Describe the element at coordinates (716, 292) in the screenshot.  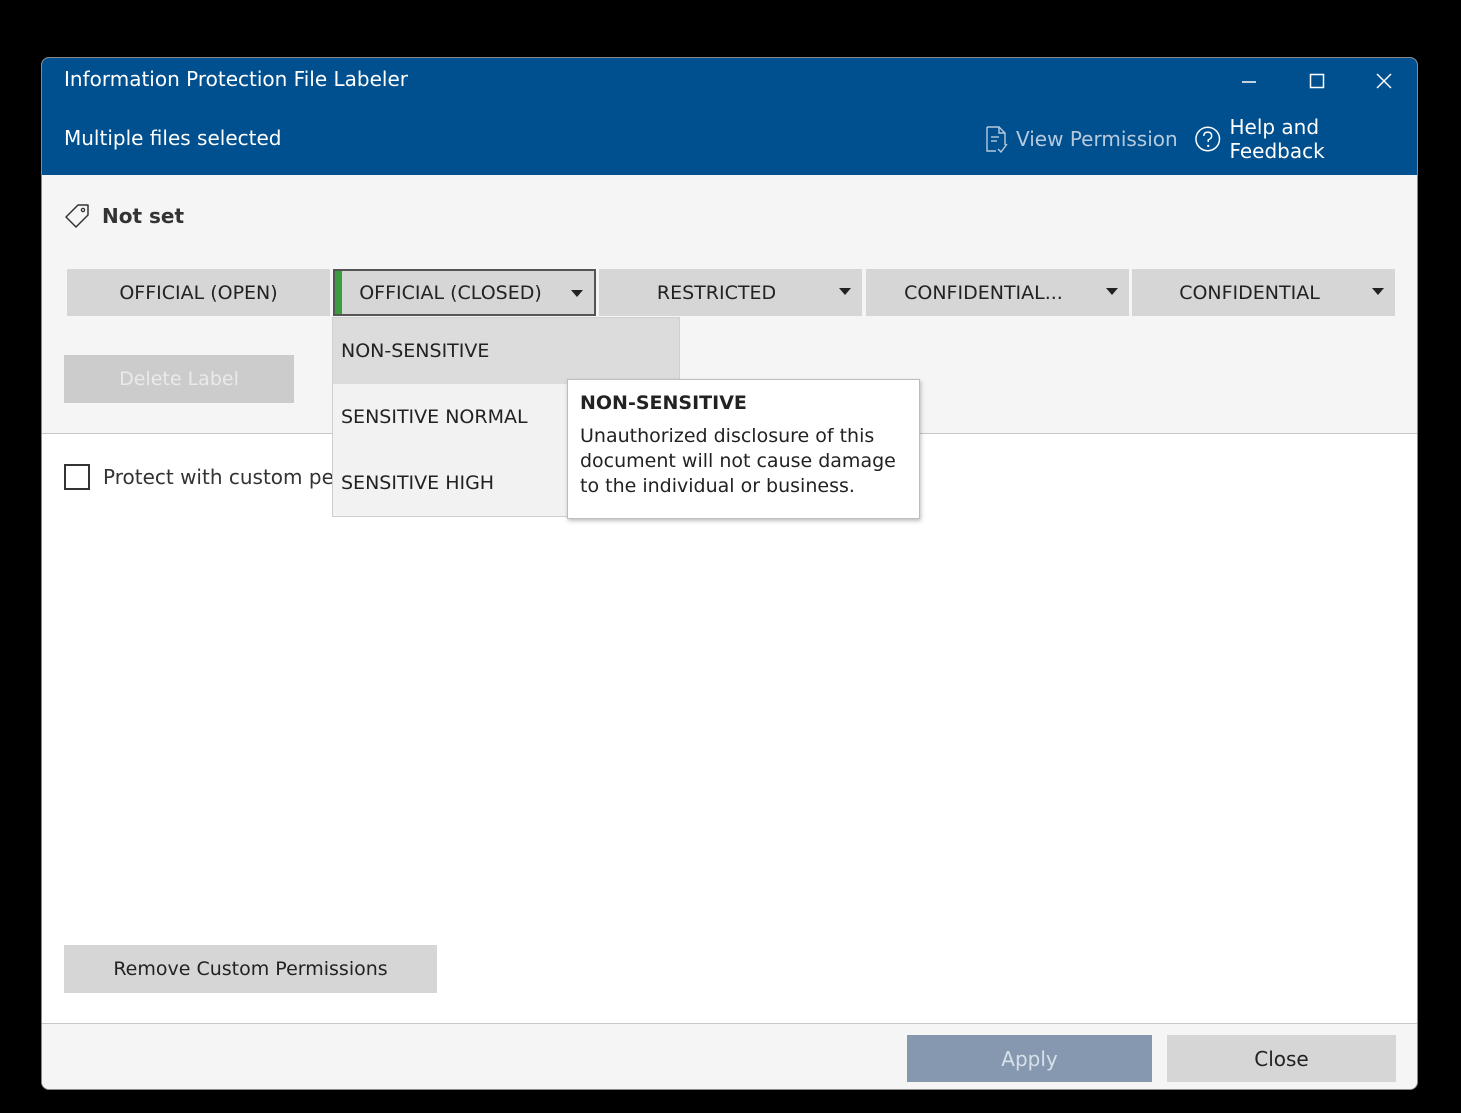
I see `label-button-text: RESTRICTED` at that location.